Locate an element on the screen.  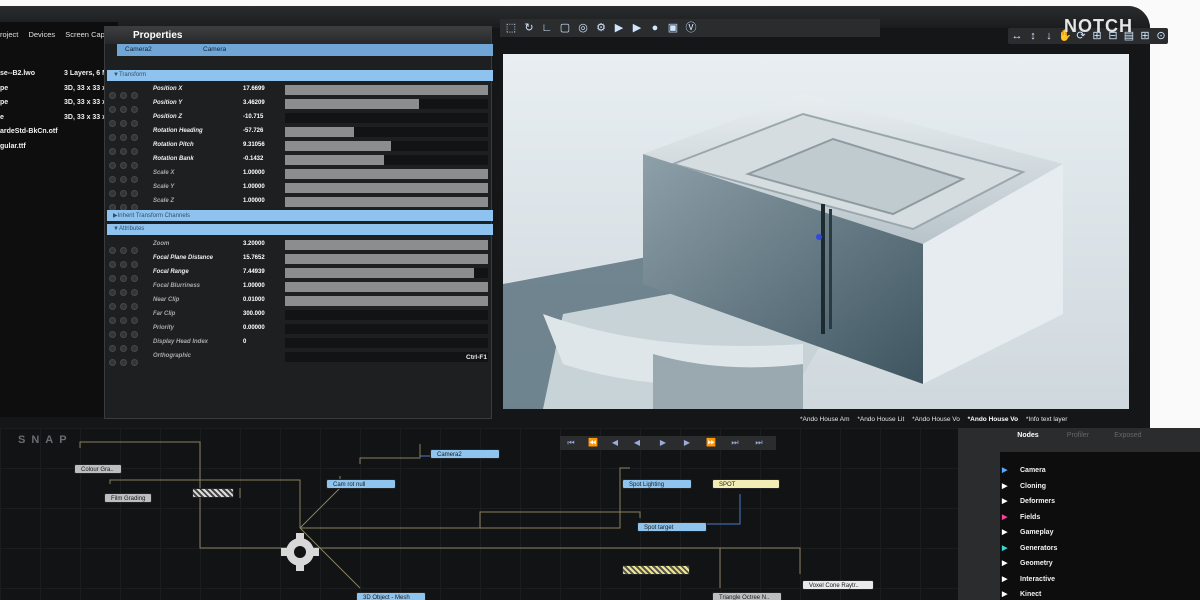
snap-tool-icon: ⚙ is located at coordinates (601, 28).